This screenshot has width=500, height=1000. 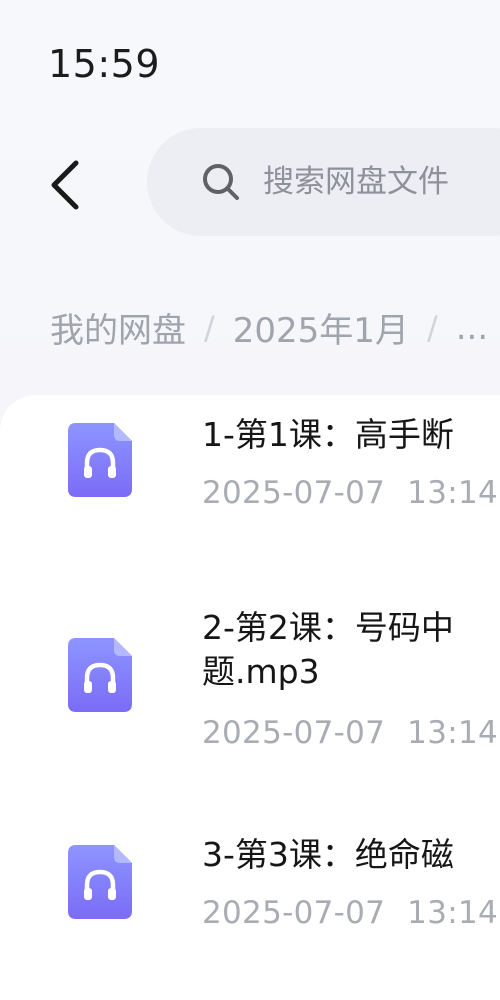 What do you see at coordinates (328, 627) in the screenshot?
I see `file-name-line: 2-第2课：号码中` at bounding box center [328, 627].